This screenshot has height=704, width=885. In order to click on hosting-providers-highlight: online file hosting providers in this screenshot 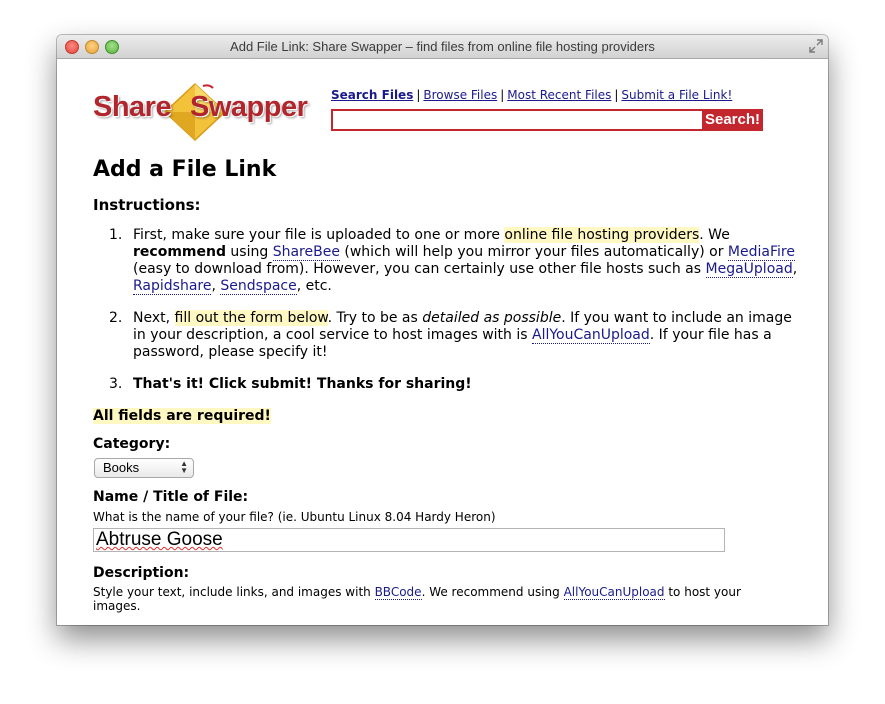, I will do `click(602, 235)`.